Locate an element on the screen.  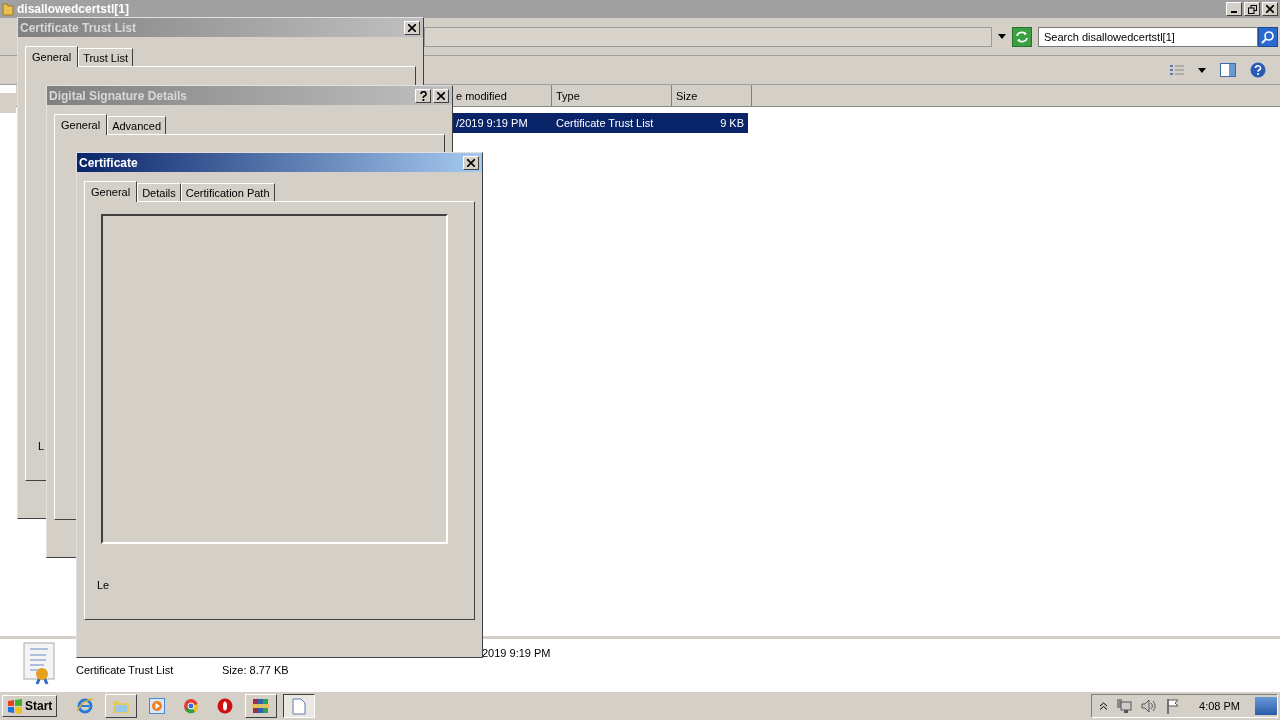
question-mark-icon is located at coordinates (423, 95).